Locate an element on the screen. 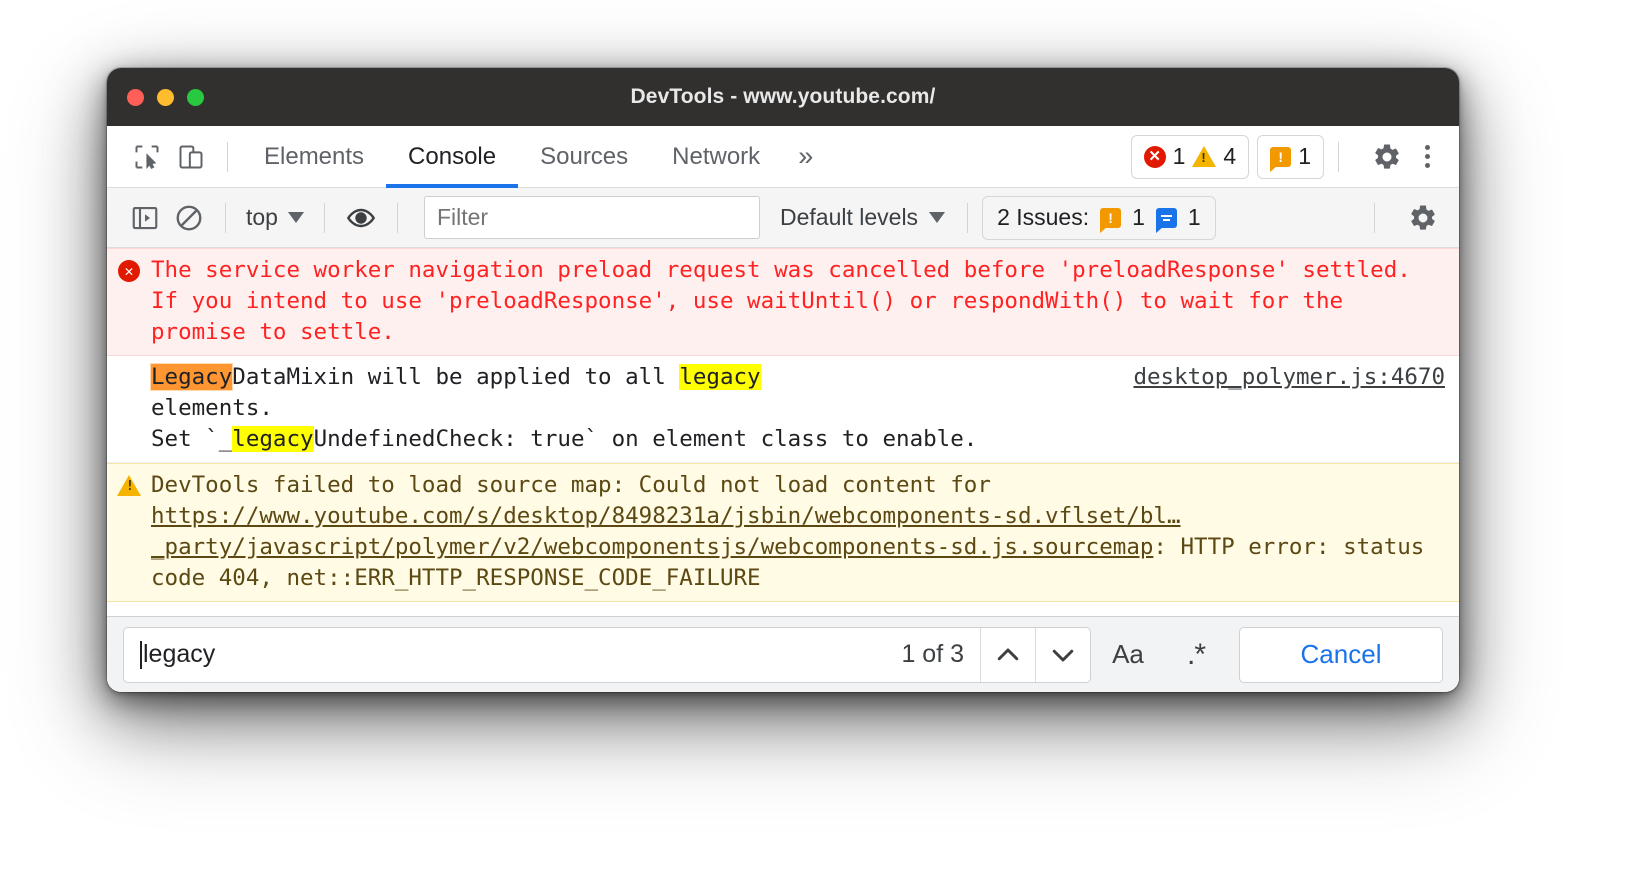  regex-toggle: .* is located at coordinates (1196, 655).